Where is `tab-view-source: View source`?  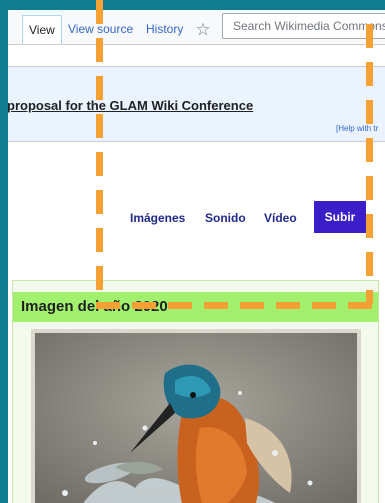 tab-view-source: View source is located at coordinates (101, 29).